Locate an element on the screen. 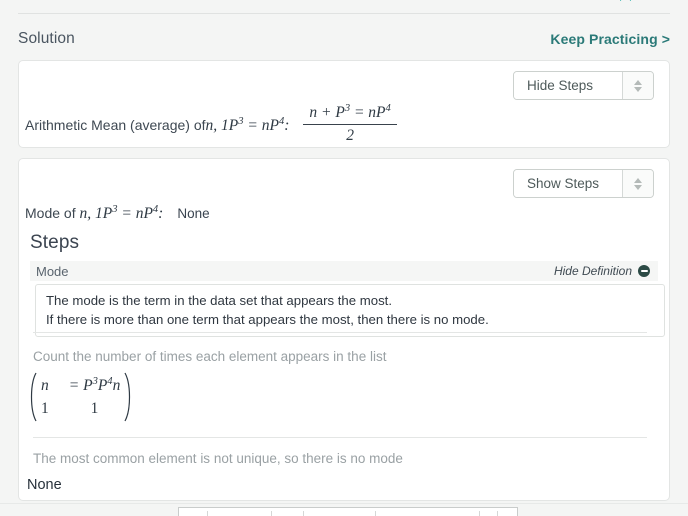 The height and width of the screenshot is (516, 688). bookmark-icon is located at coordinates (625, 3).